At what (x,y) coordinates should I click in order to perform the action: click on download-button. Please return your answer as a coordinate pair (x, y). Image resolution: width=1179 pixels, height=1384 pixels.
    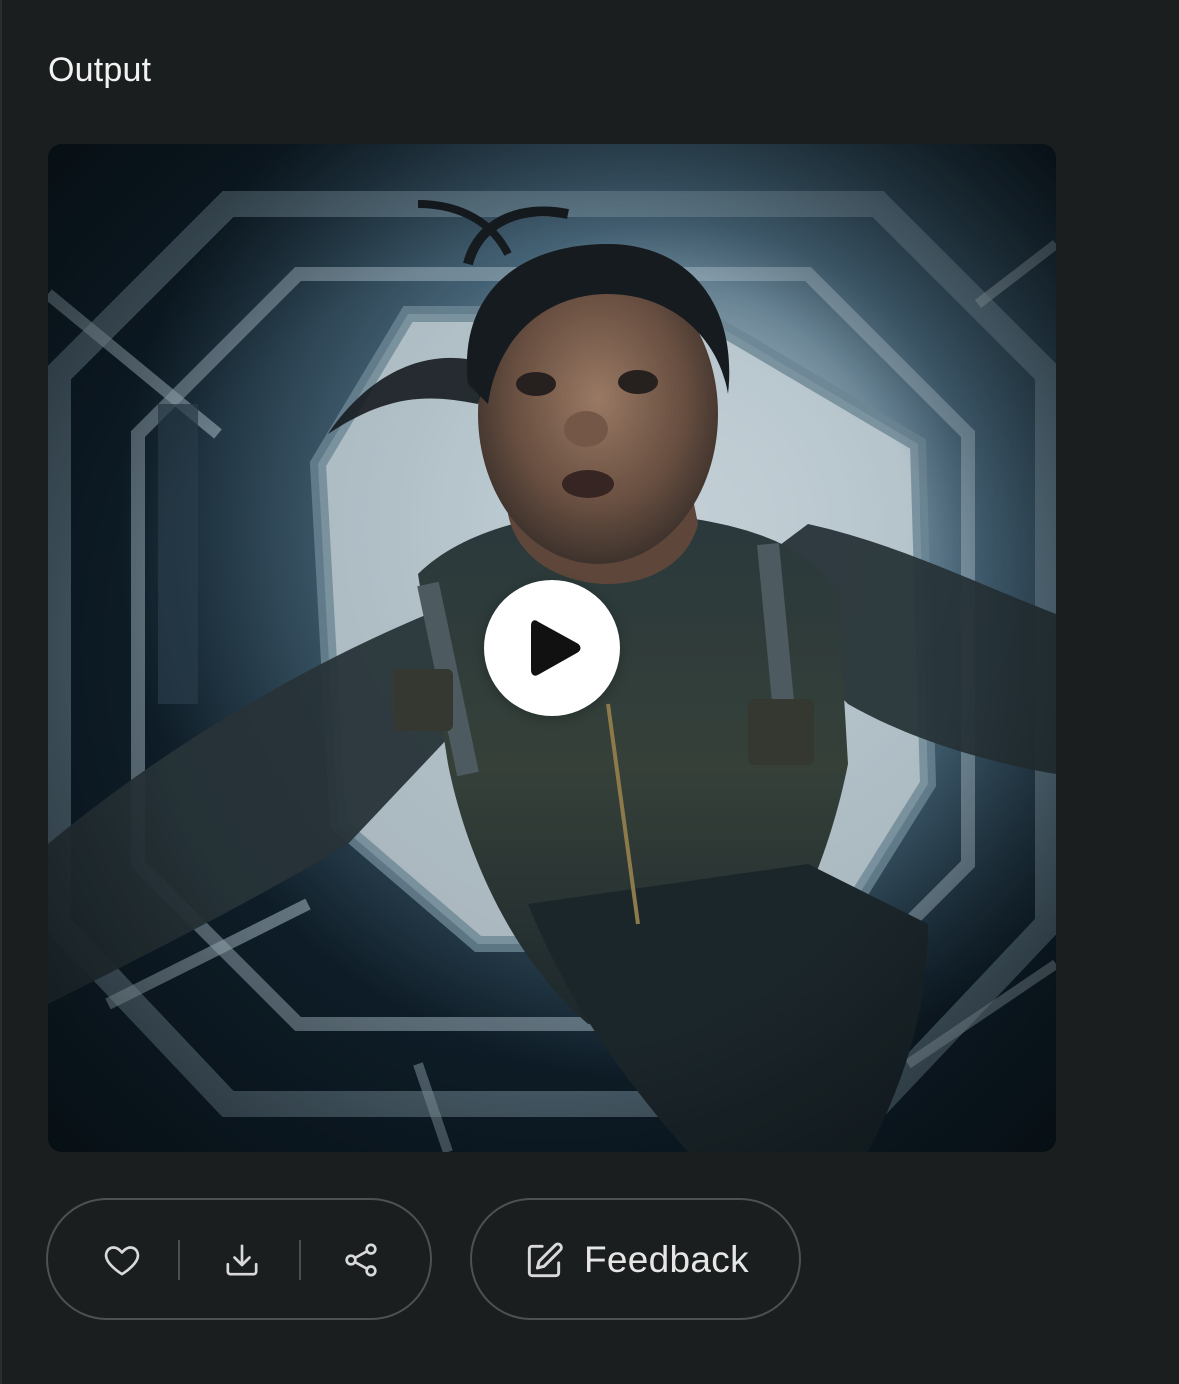
    Looking at the image, I should click on (242, 1260).